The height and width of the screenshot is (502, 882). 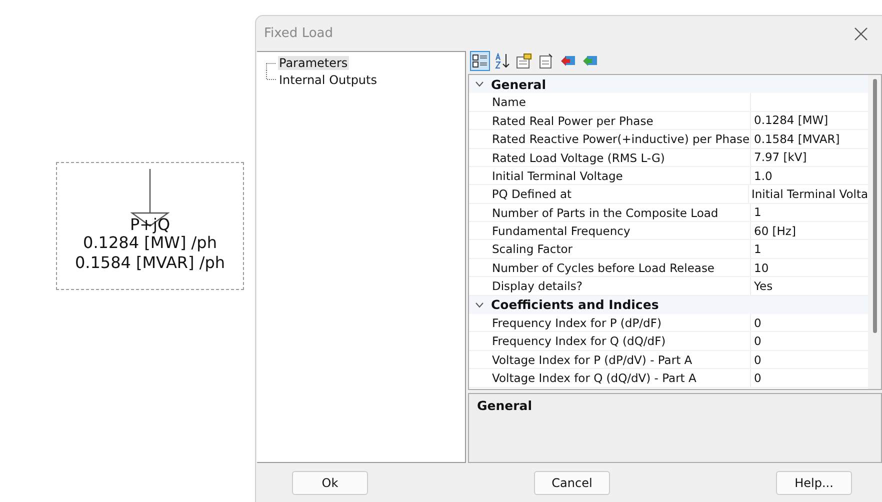 What do you see at coordinates (620, 378) in the screenshot?
I see `property-name: Voltage Index for Q (dQ/dV) - Part A` at bounding box center [620, 378].